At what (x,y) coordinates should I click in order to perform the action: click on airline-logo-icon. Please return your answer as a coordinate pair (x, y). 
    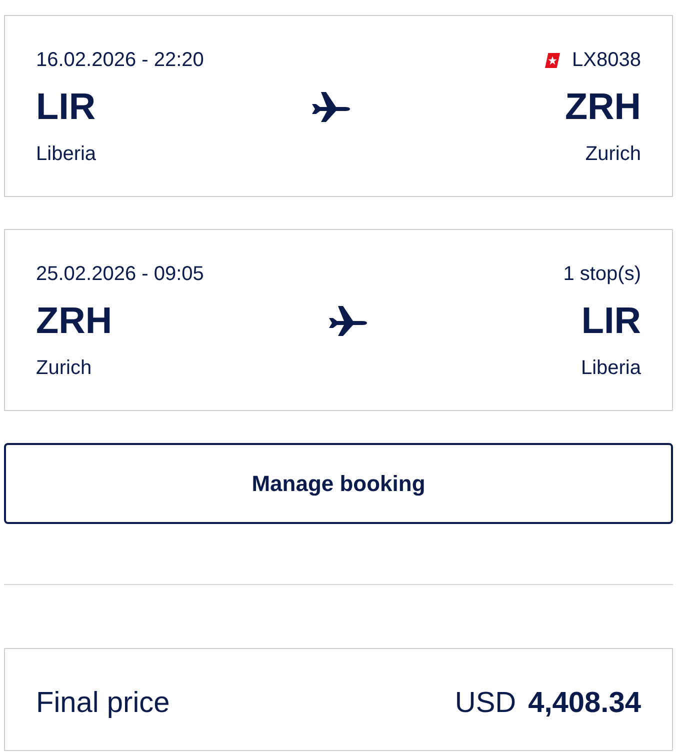
    Looking at the image, I should click on (552, 60).